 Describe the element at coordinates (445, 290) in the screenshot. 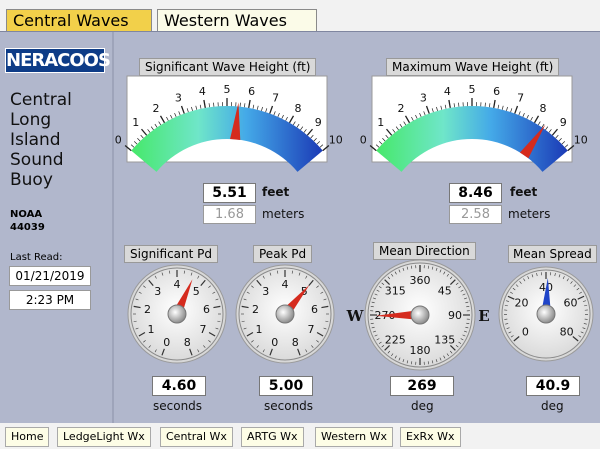

I see `dial-tick-label: 45` at that location.